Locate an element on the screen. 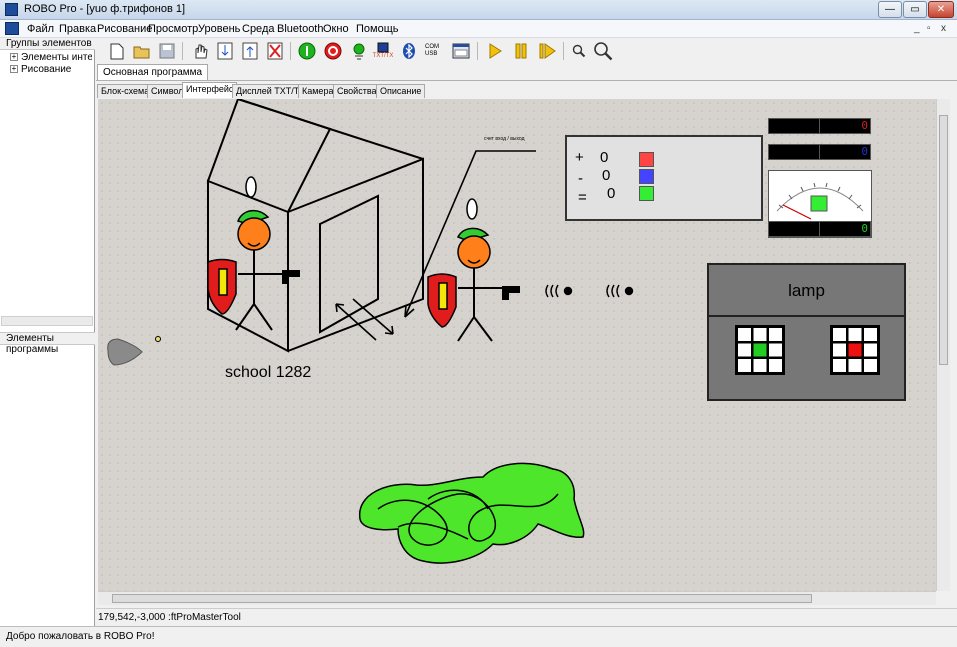 This screenshot has height=647, width=957. display-1: 0 is located at coordinates (845, 126).